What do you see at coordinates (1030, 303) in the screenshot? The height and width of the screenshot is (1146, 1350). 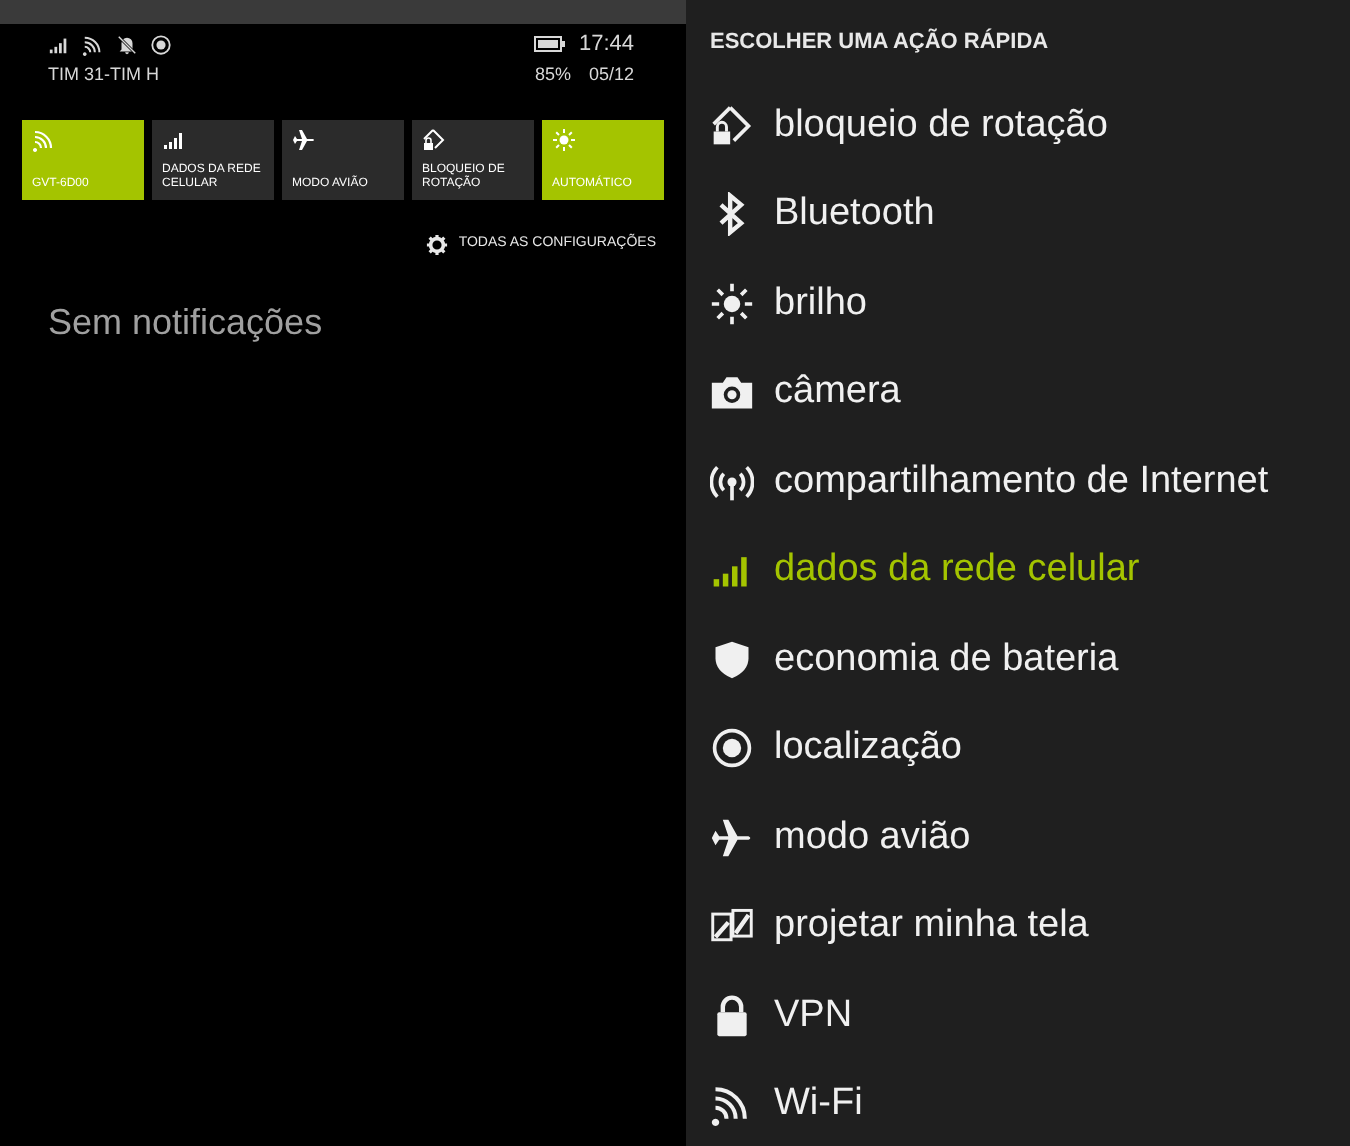 I see `quick-action-option: brilho` at bounding box center [1030, 303].